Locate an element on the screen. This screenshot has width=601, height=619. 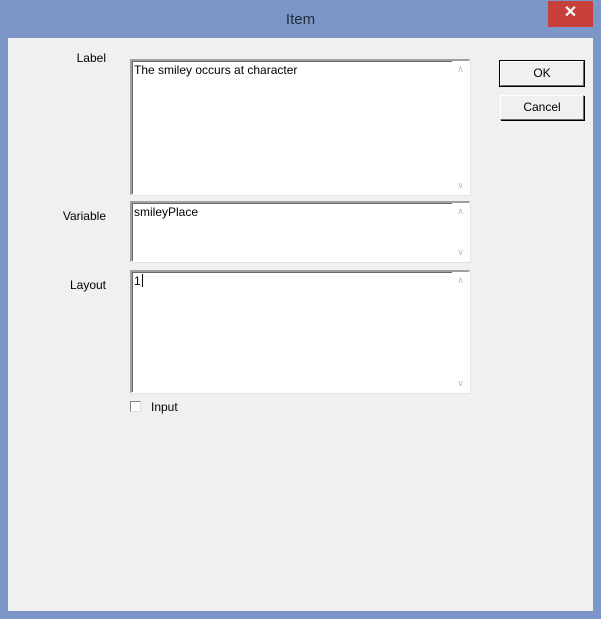
layout-text-wrap: 1 is located at coordinates (291, 281).